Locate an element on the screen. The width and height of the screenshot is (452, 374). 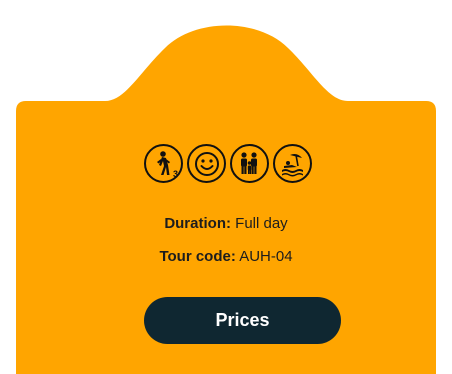
duration-info: Duration: Full day is located at coordinates (226, 223).